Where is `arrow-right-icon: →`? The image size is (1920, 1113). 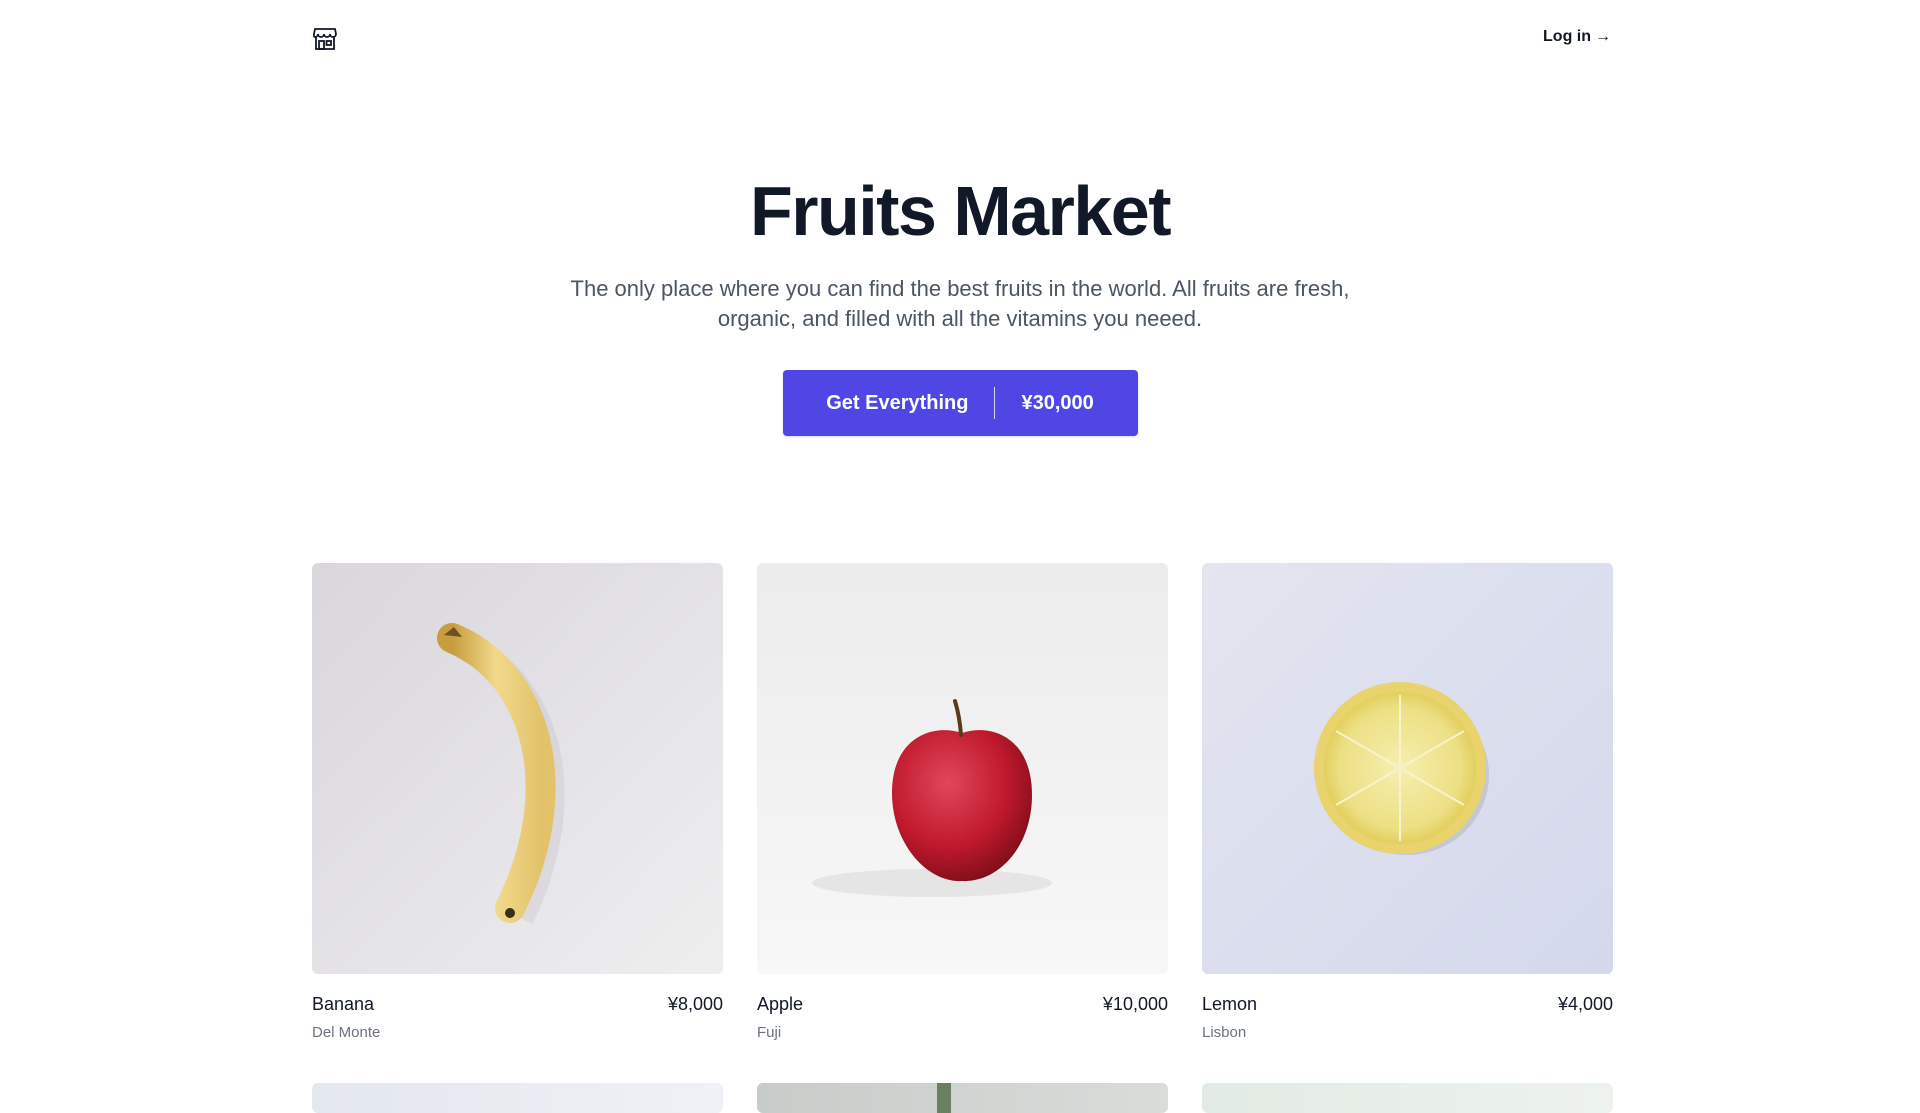 arrow-right-icon: → is located at coordinates (1603, 36).